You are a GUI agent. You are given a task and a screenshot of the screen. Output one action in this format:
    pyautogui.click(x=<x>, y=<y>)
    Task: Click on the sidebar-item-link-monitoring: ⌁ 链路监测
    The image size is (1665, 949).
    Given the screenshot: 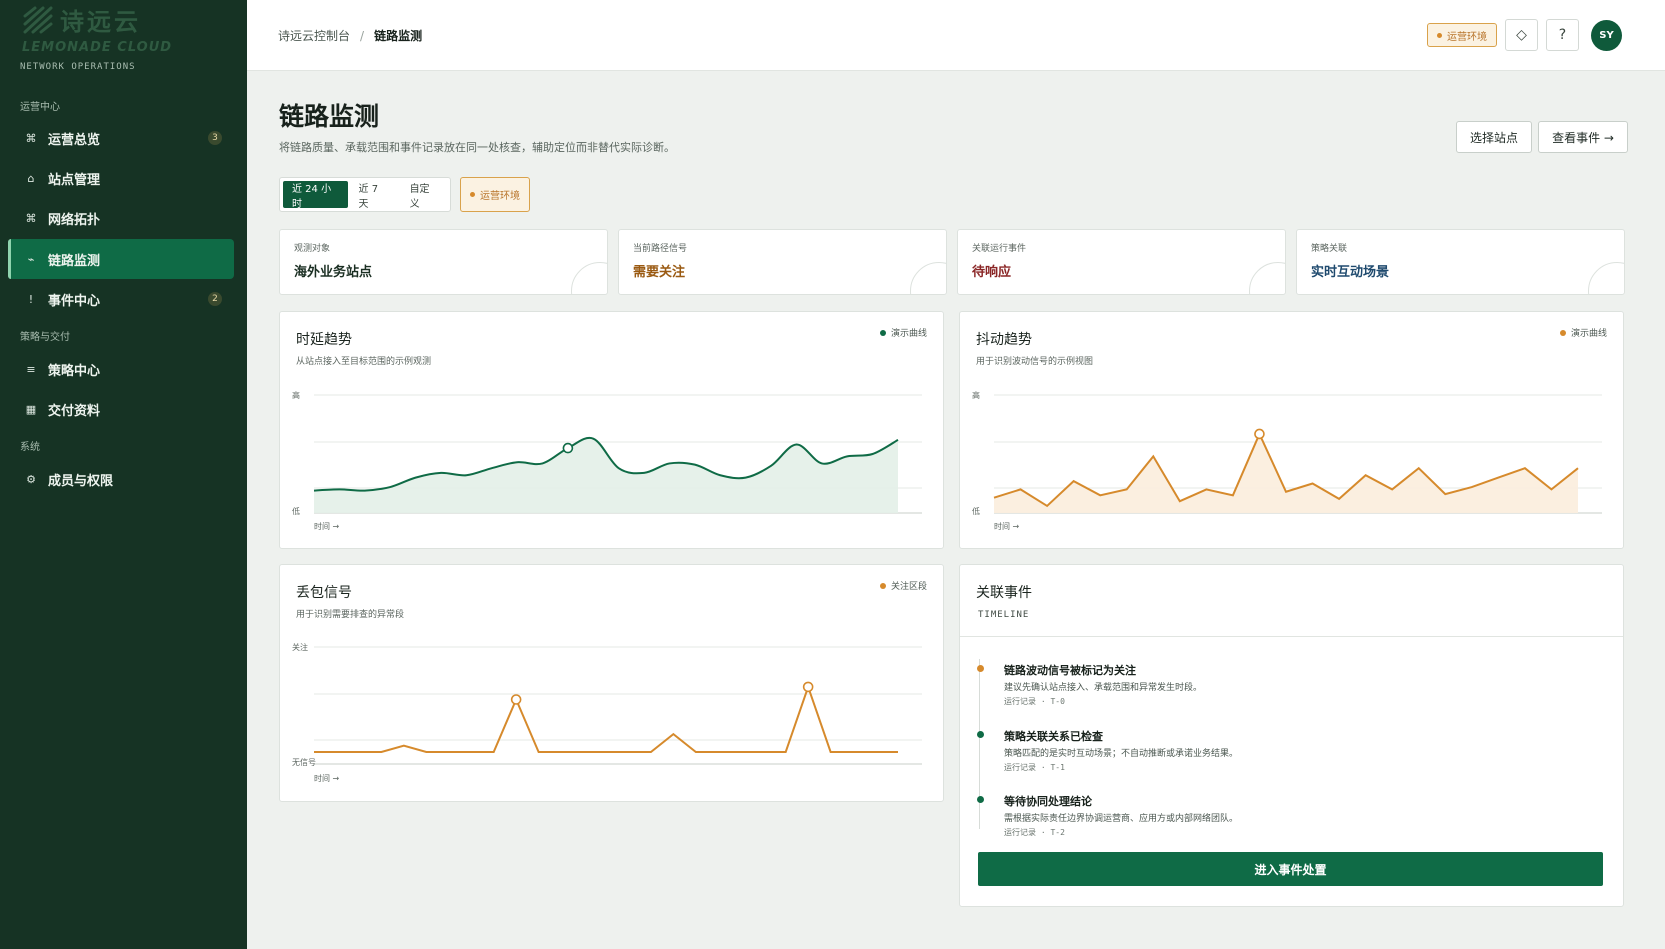 What is the action you would take?
    pyautogui.click(x=121, y=259)
    